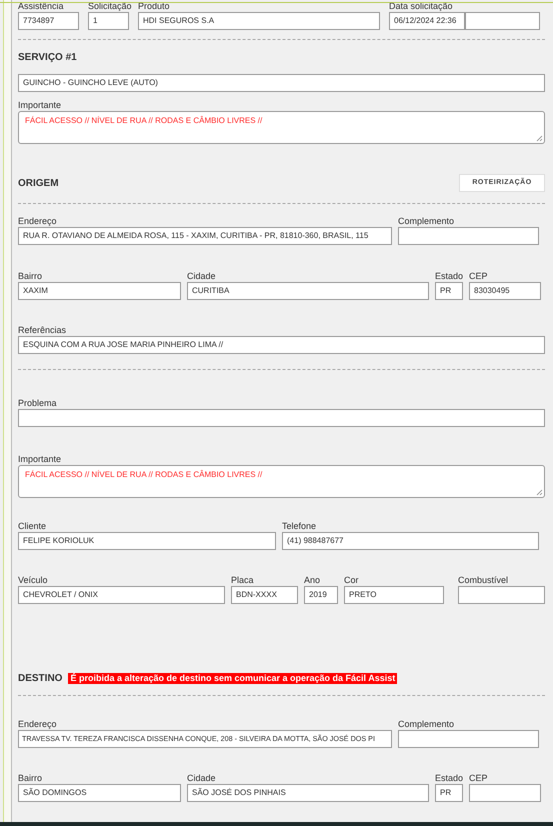 The width and height of the screenshot is (553, 826). What do you see at coordinates (259, 21) in the screenshot?
I see `text-field: HDI SEGUROS S.A` at bounding box center [259, 21].